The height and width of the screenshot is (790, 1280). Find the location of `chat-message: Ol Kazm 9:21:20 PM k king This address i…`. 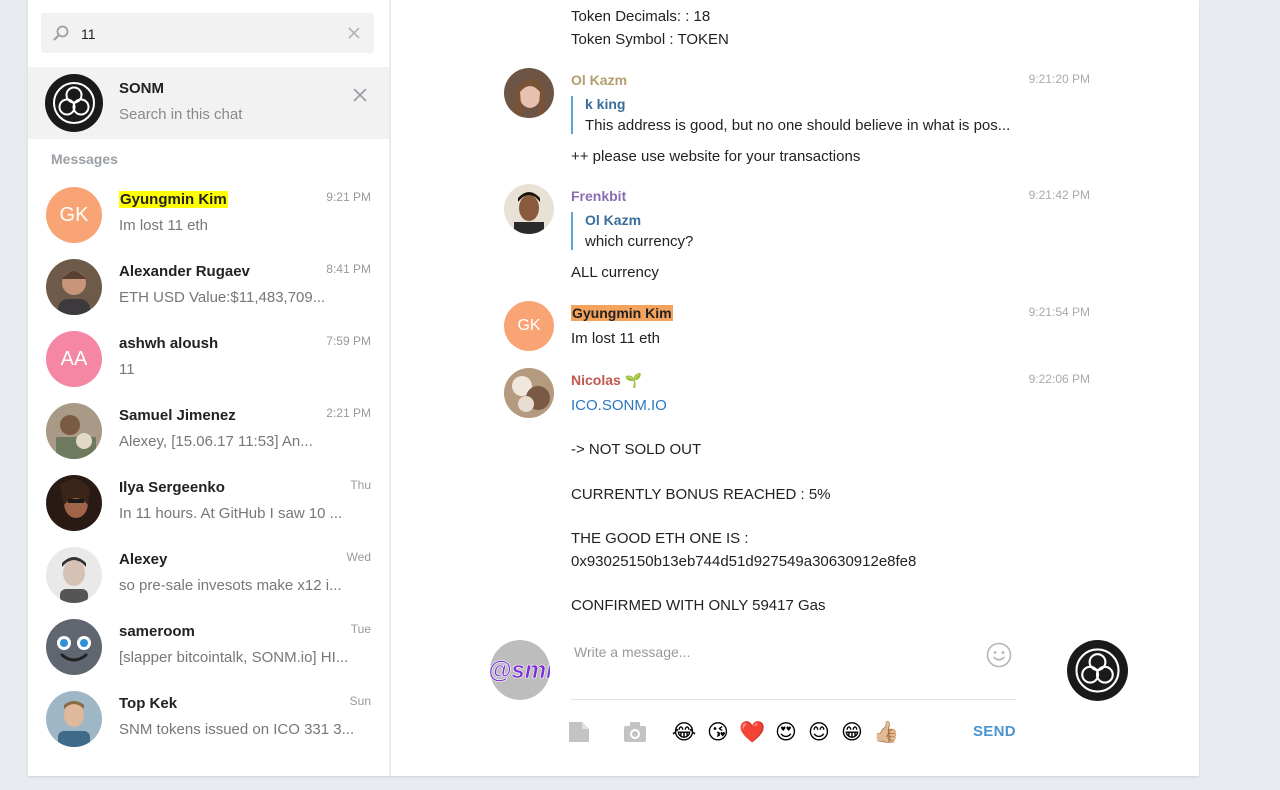

chat-message: Ol Kazm 9:21:20 PM k king This address i… is located at coordinates (799, 118).